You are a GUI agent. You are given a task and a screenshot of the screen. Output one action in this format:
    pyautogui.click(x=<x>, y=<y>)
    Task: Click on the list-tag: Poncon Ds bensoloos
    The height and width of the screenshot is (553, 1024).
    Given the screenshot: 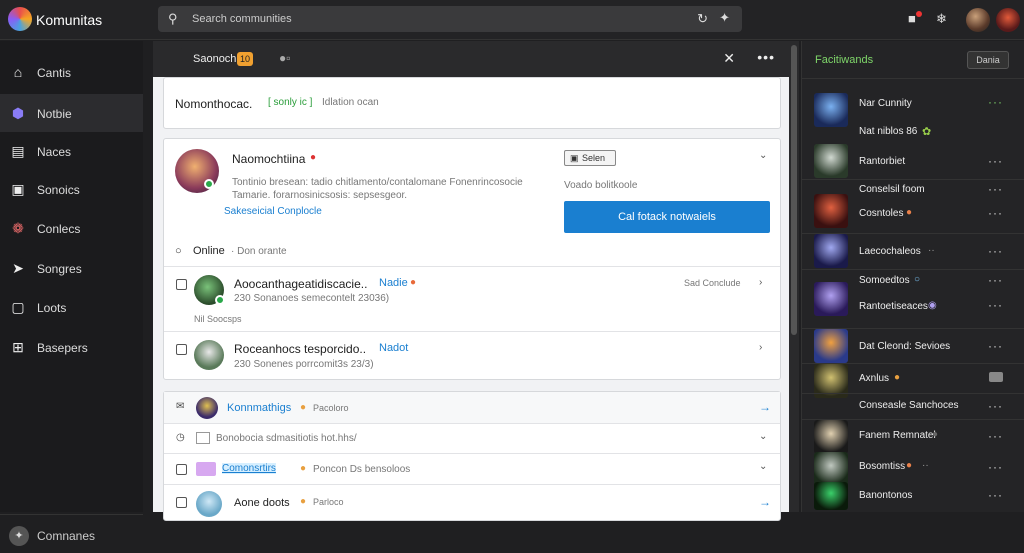 What is the action you would take?
    pyautogui.click(x=362, y=469)
    